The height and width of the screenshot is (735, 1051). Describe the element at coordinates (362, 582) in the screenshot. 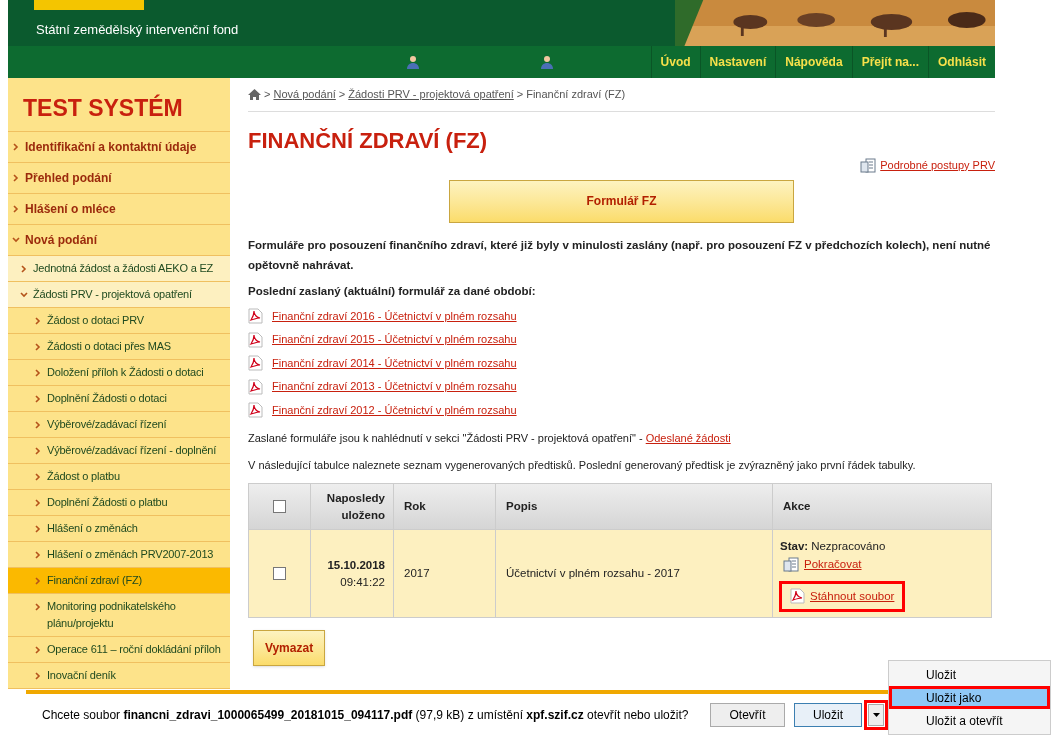

I see `time-cell-text: 09:41:22` at that location.